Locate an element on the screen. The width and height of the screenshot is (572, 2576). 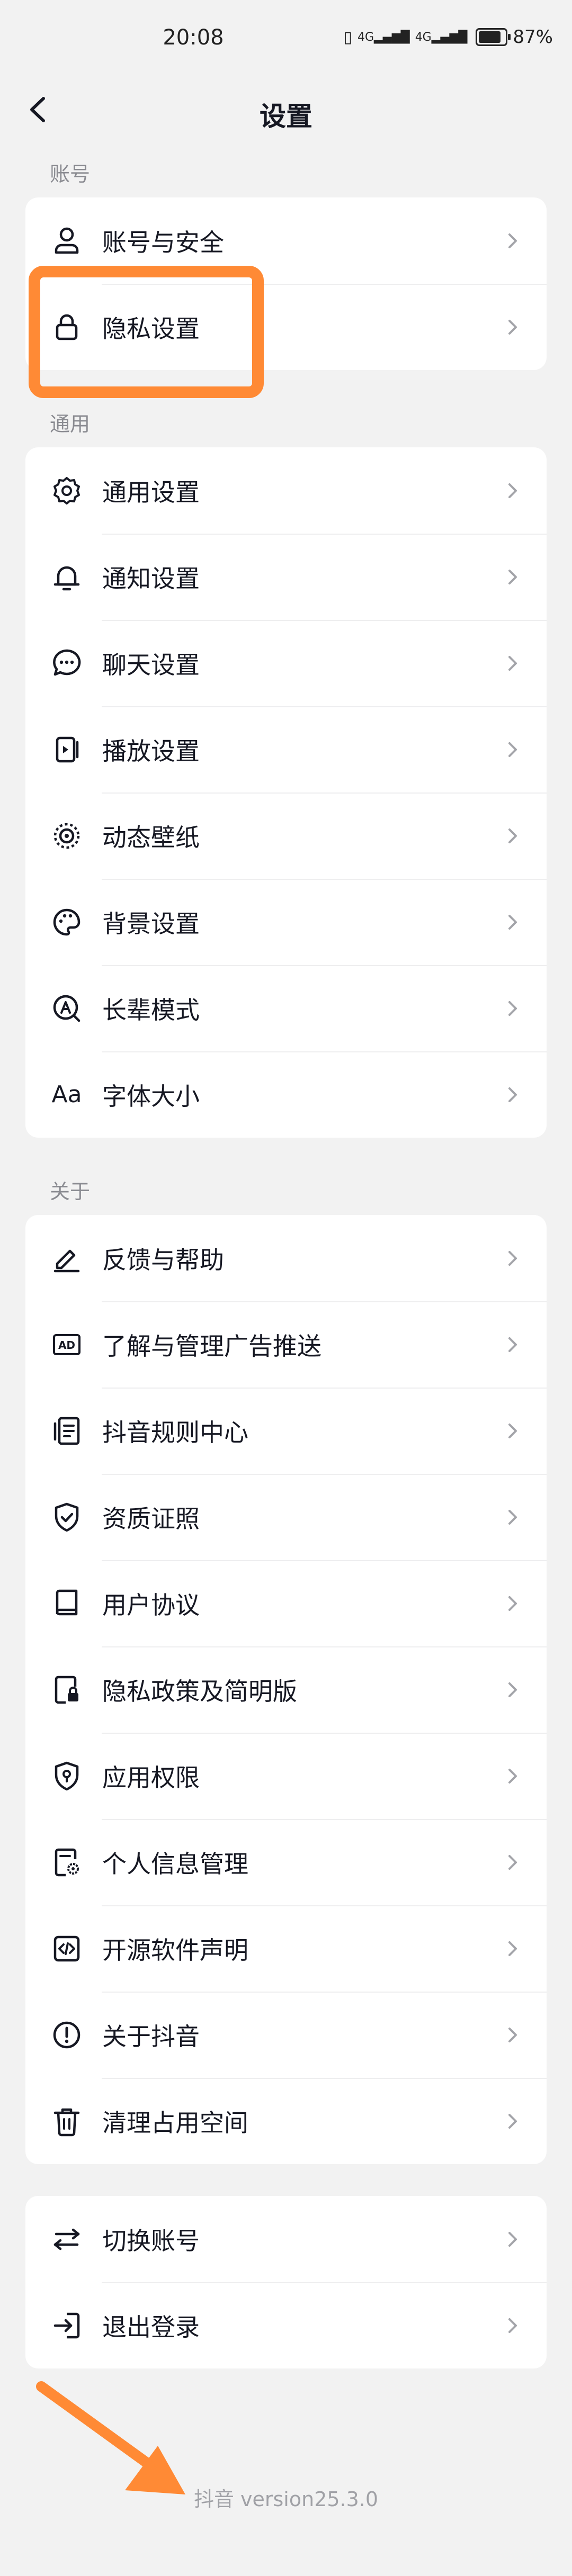
switch-arrows-icon is located at coordinates (67, 2239).